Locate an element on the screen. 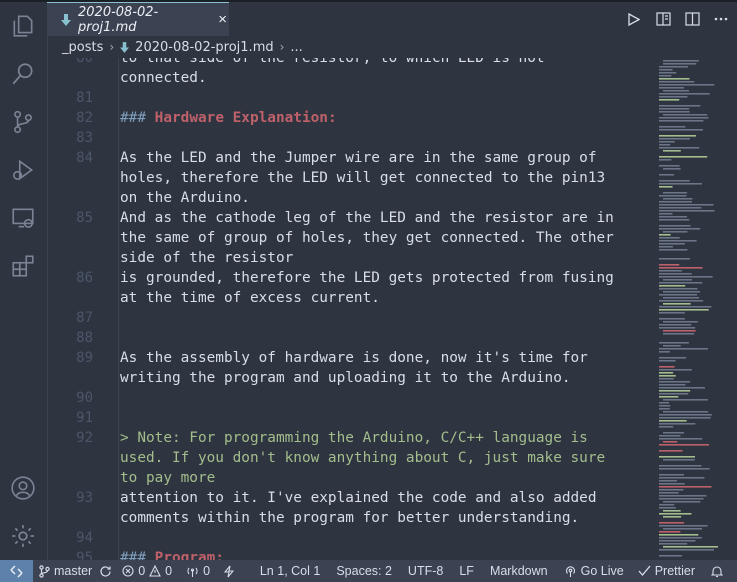 This screenshot has height=582, width=737. code-line: 87 is located at coordinates (343, 318).